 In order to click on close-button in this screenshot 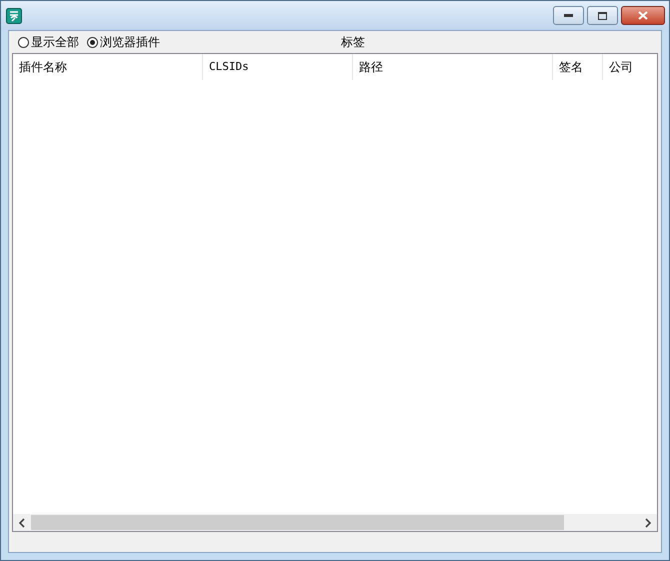, I will do `click(643, 15)`.